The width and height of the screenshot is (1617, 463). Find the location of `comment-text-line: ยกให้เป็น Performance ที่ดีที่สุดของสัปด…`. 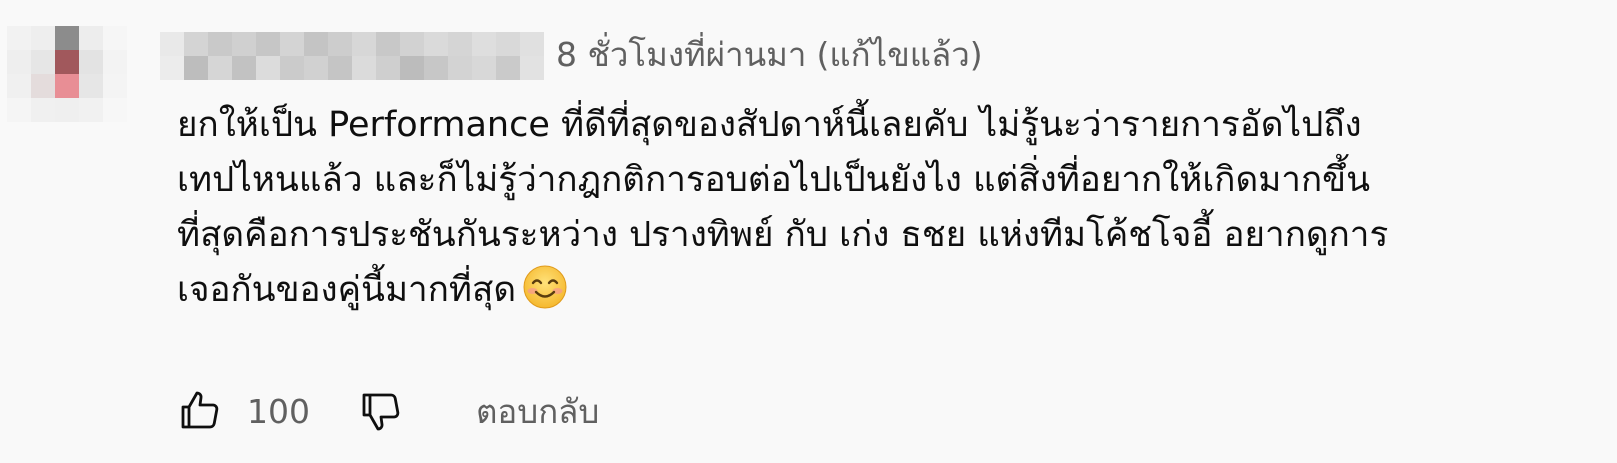

comment-text-line: ยกให้เป็น Performance ที่ดีที่สุดของสัปด… is located at coordinates (769, 125).